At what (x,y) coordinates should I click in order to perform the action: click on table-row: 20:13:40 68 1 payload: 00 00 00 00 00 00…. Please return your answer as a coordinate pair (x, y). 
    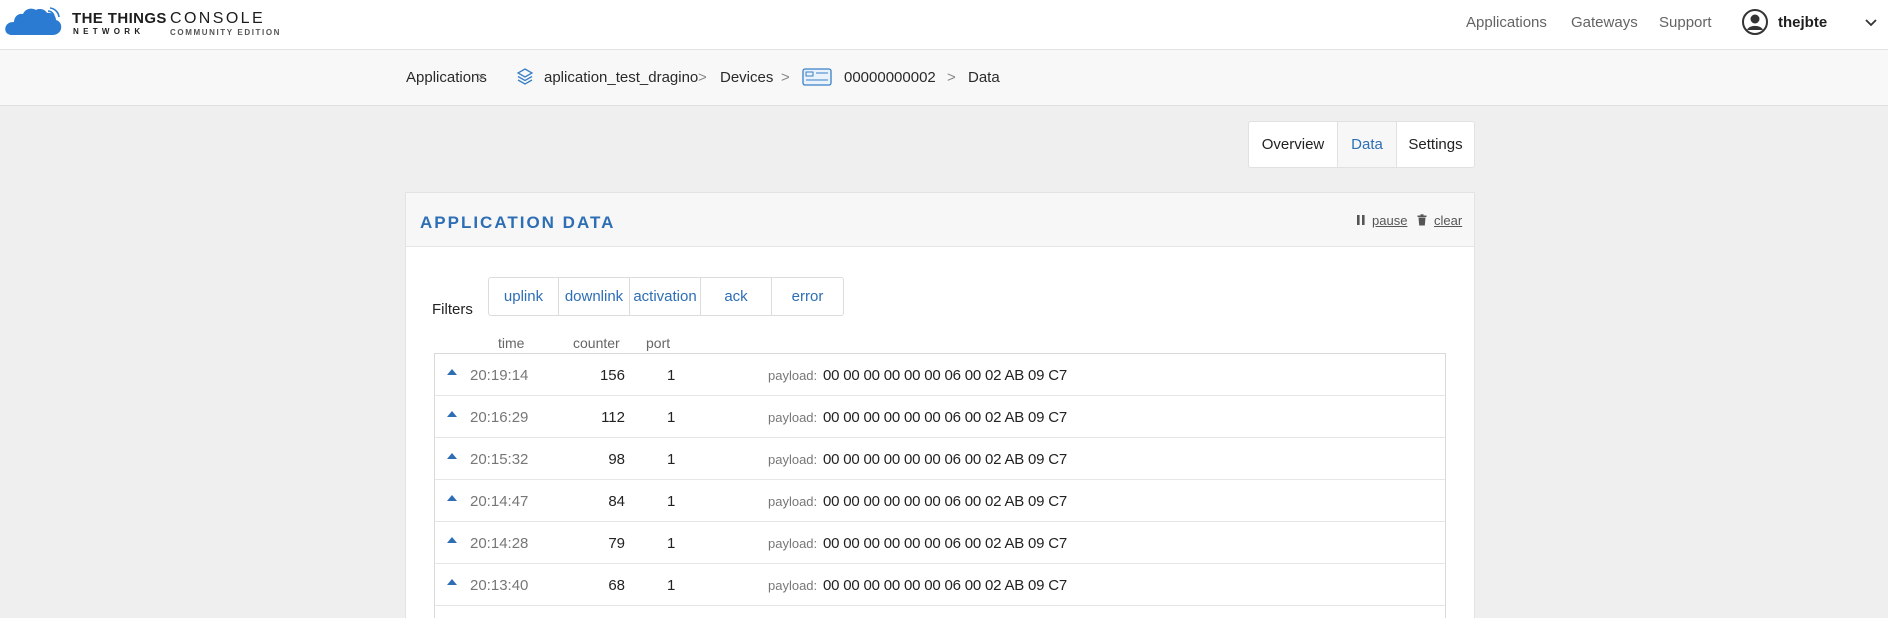
    Looking at the image, I should click on (940, 585).